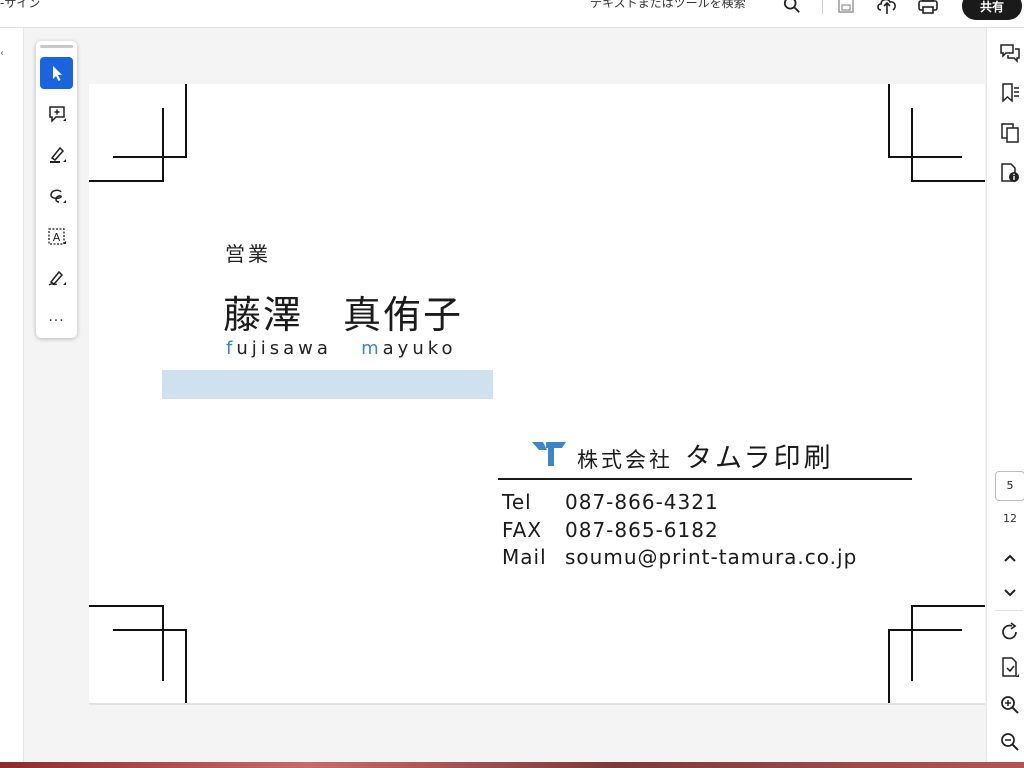 The image size is (1024, 768). What do you see at coordinates (517, 502) in the screenshot?
I see `contact-label: Tel` at bounding box center [517, 502].